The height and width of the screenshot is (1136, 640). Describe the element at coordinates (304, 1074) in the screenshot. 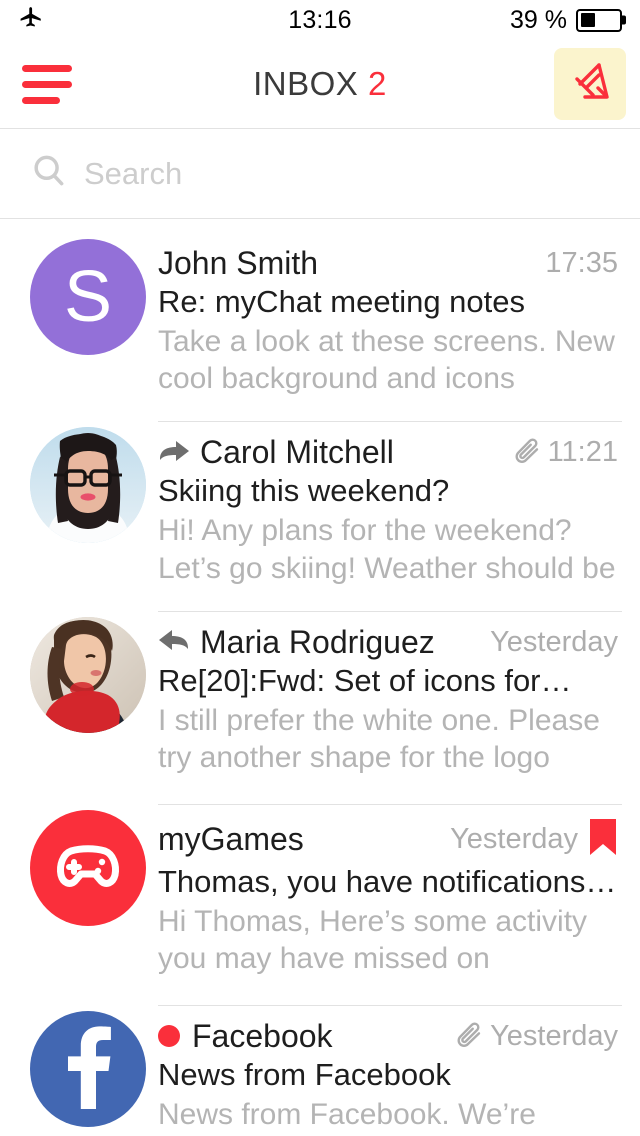

I see `mail-subject: News from Facebook` at that location.